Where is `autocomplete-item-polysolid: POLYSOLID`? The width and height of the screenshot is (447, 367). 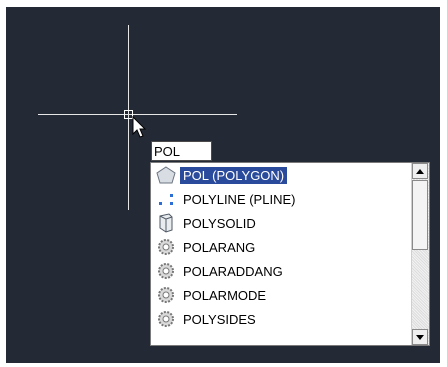
autocomplete-item-polysolid: POLYSOLID is located at coordinates (279, 223).